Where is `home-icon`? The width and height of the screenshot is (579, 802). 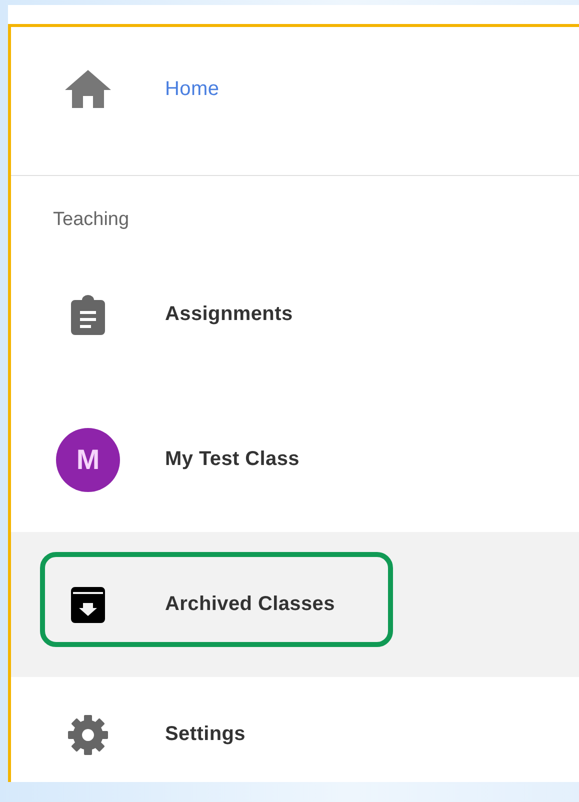
home-icon is located at coordinates (88, 89).